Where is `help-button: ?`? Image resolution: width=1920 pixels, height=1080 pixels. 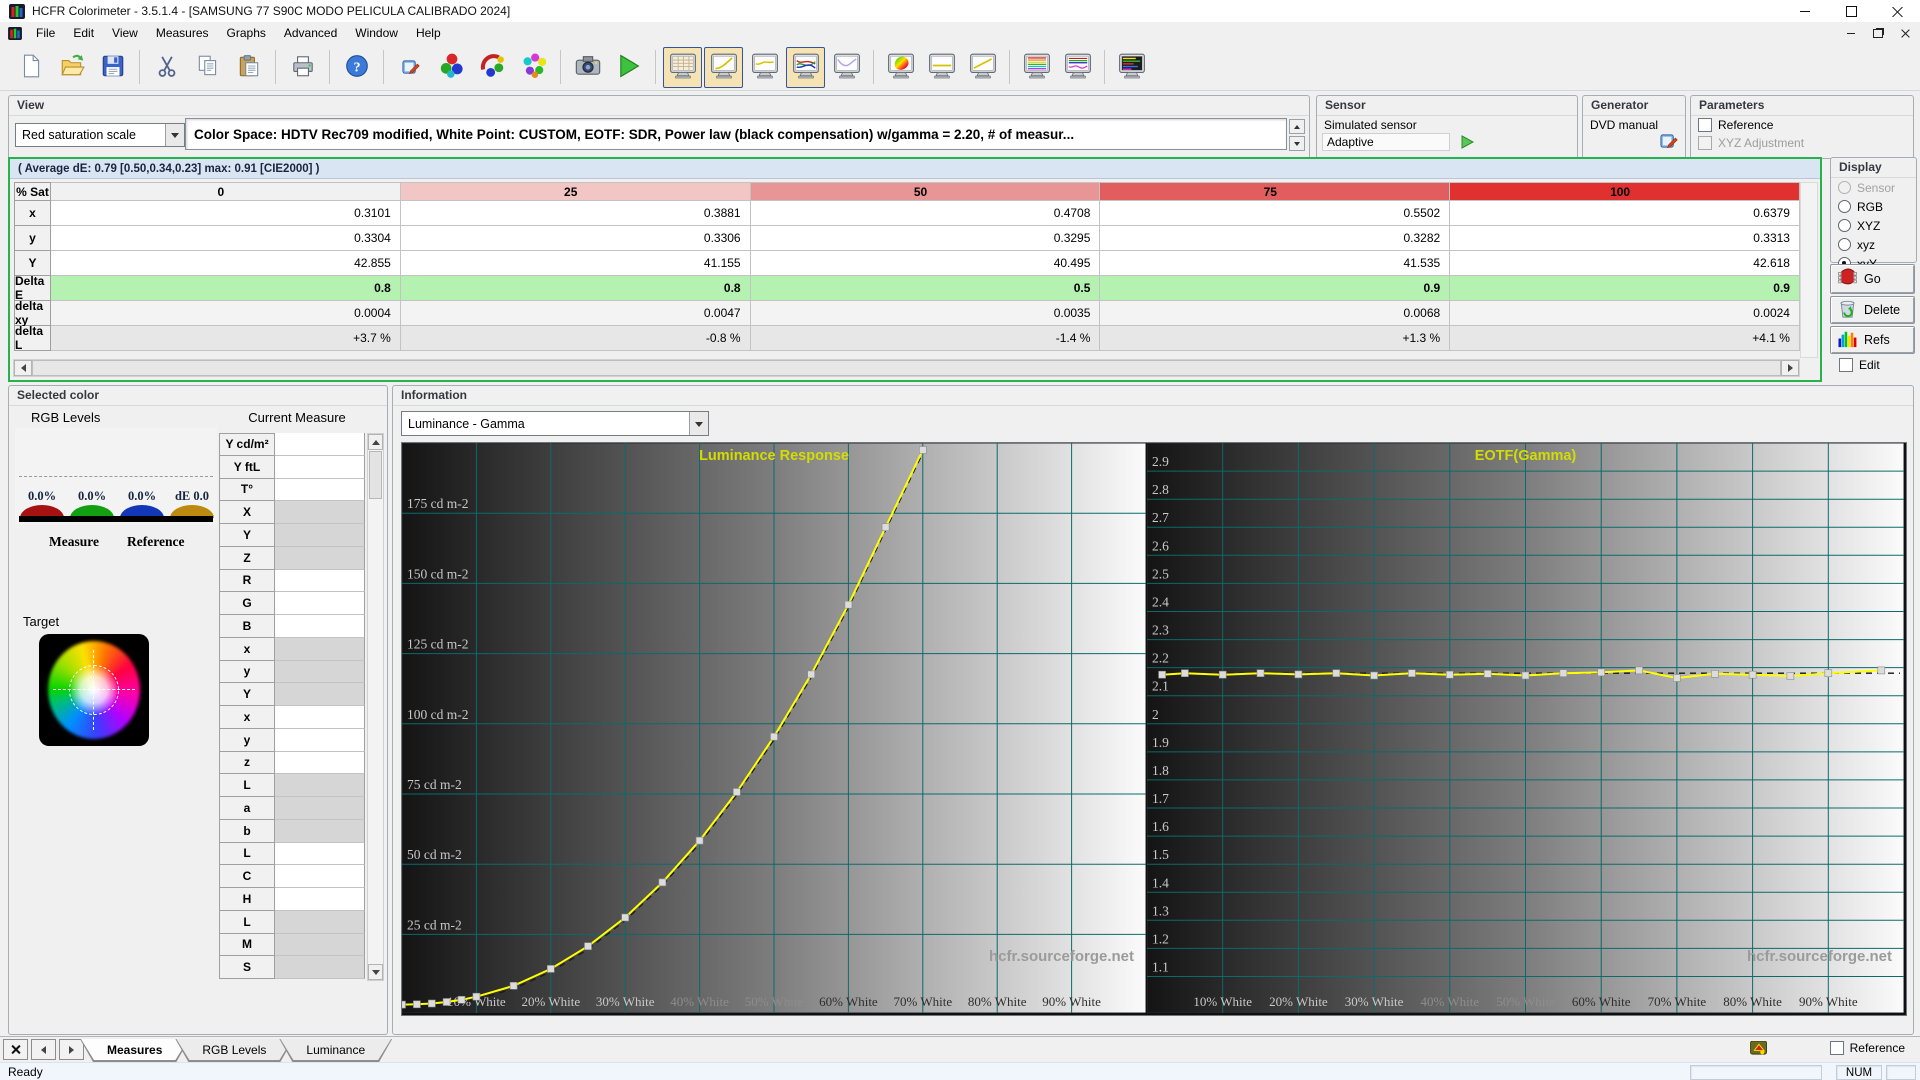 help-button: ? is located at coordinates (356, 67).